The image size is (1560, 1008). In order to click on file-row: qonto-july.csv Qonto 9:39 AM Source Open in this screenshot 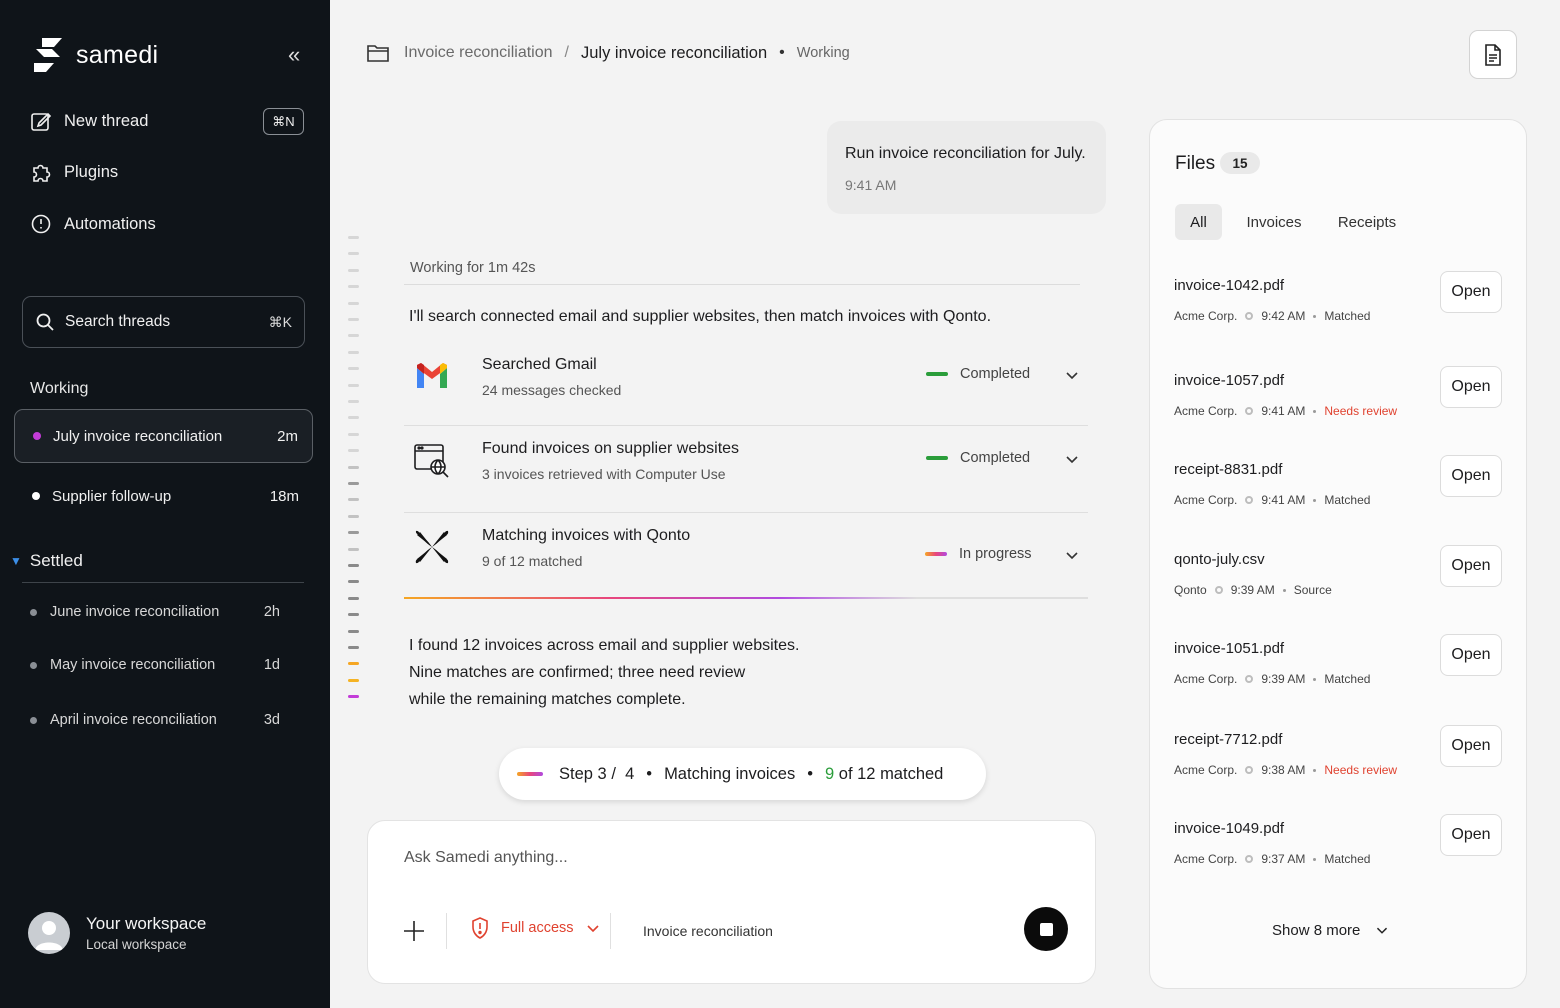, I will do `click(1339, 578)`.